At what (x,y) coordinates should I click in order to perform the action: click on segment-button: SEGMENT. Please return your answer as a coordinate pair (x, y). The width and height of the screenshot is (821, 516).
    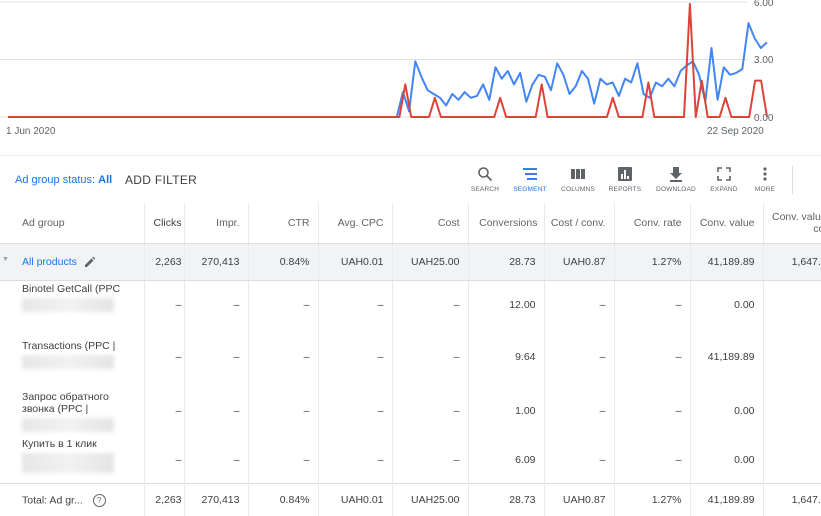
    Looking at the image, I should click on (530, 182).